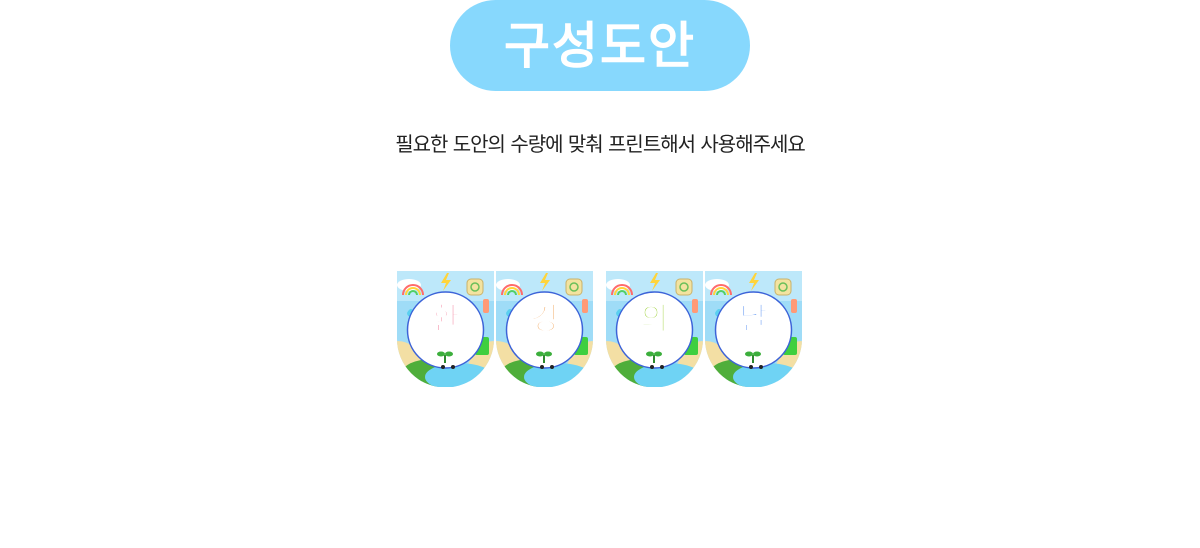  I want to click on page-title: 구성도안, so click(600, 45).